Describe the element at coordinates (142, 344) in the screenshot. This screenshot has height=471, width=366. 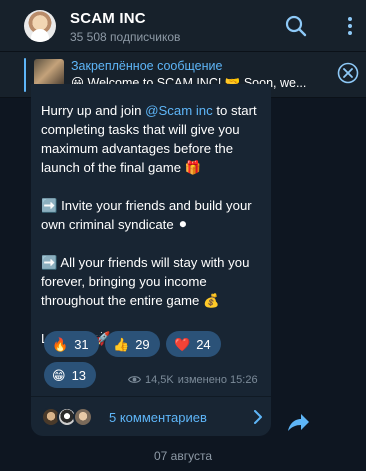
I see `reaction-count: 29` at that location.